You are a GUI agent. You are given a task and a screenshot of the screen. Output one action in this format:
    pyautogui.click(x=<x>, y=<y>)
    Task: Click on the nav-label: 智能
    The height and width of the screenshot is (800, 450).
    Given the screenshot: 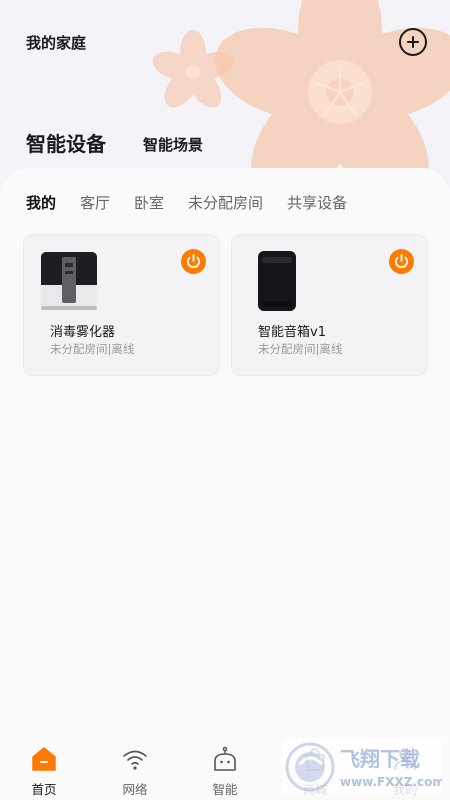 What is the action you would take?
    pyautogui.click(x=225, y=789)
    